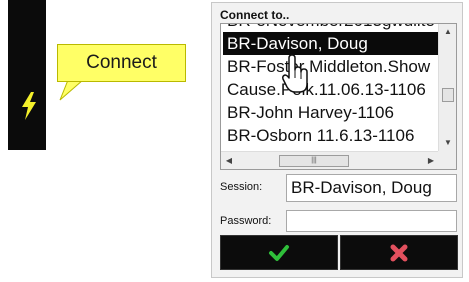  Describe the element at coordinates (330, 66) in the screenshot. I see `list-item: BR-Foster Middleton.Show` at that location.